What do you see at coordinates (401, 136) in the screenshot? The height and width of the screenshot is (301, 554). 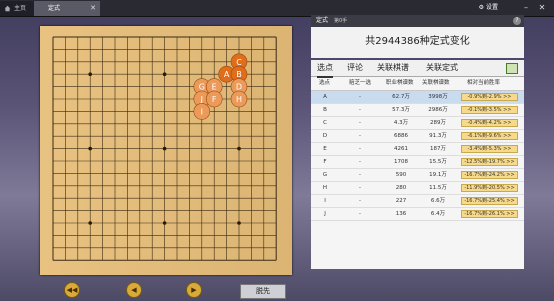 I see `cell-pro-games: 6886` at bounding box center [401, 136].